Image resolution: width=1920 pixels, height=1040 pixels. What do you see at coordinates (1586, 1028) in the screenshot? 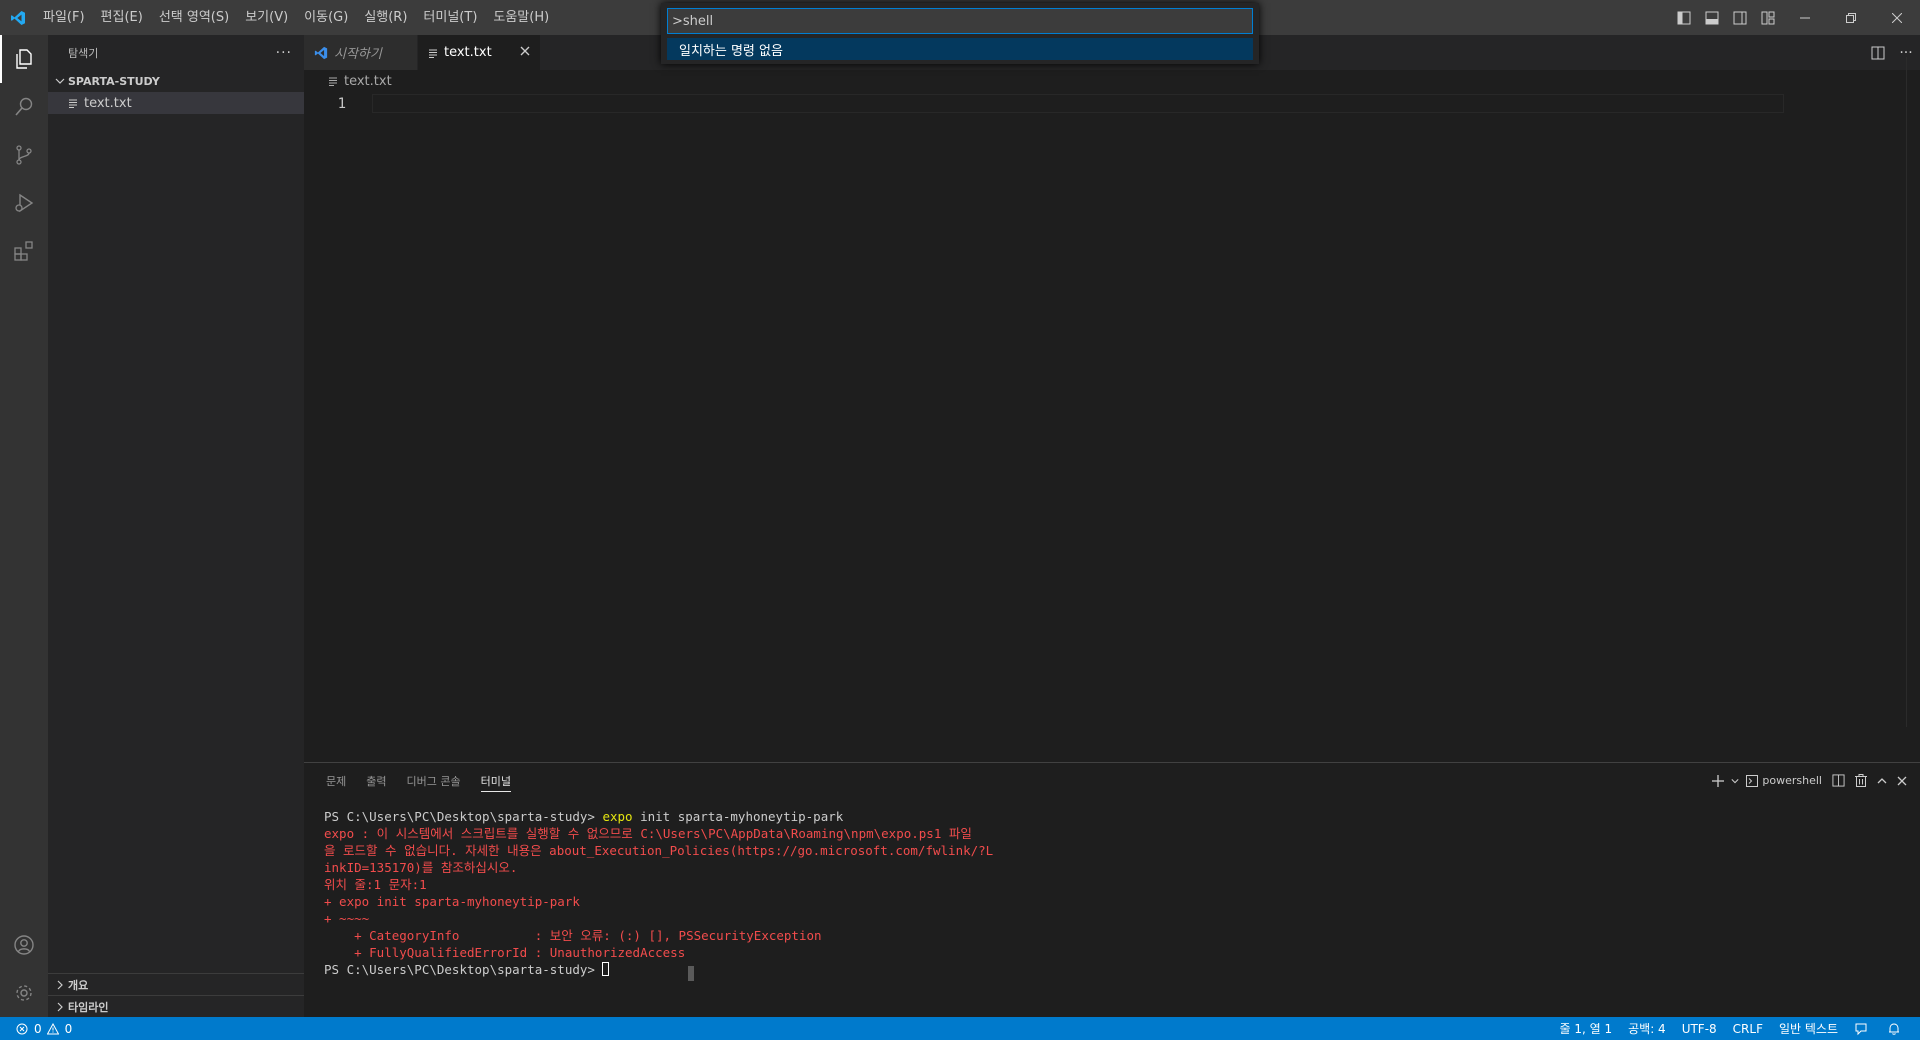
I see `cursor-position: 줄 1, 열 1` at bounding box center [1586, 1028].